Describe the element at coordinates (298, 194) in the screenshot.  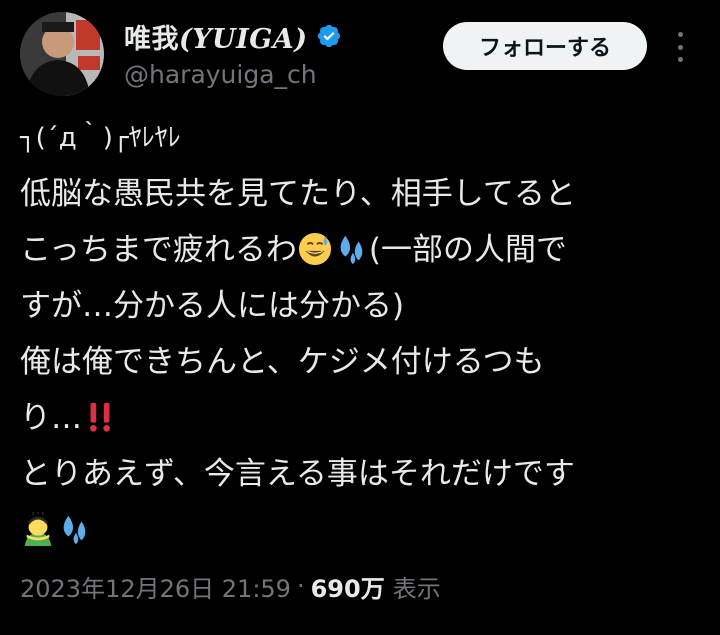
I see `tweet-line-2: 低脳な愚民共を見てたり、相手してると` at that location.